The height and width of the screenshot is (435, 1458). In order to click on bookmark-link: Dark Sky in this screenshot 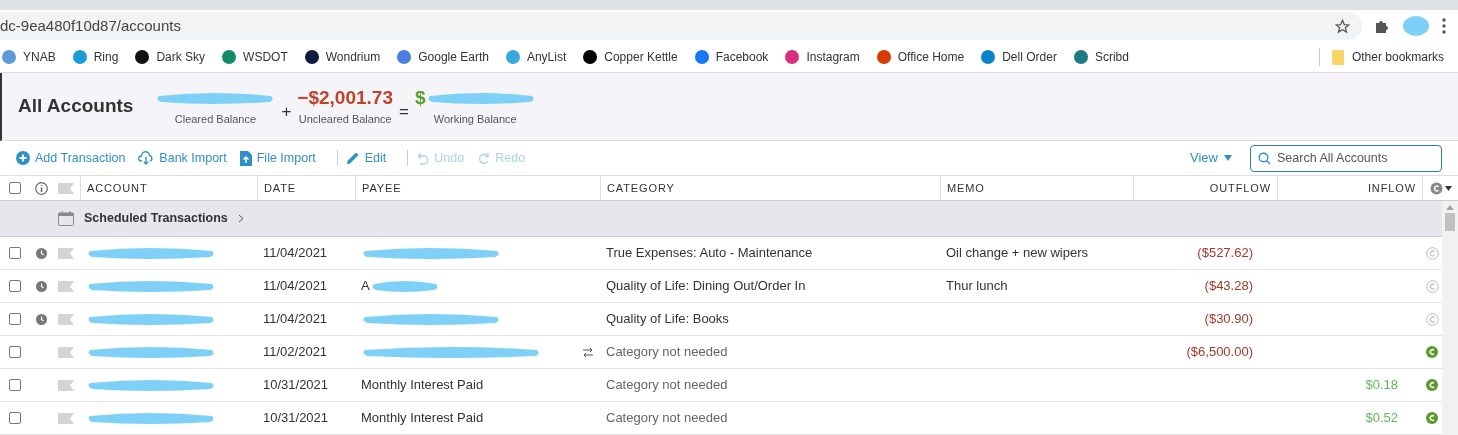, I will do `click(181, 57)`.